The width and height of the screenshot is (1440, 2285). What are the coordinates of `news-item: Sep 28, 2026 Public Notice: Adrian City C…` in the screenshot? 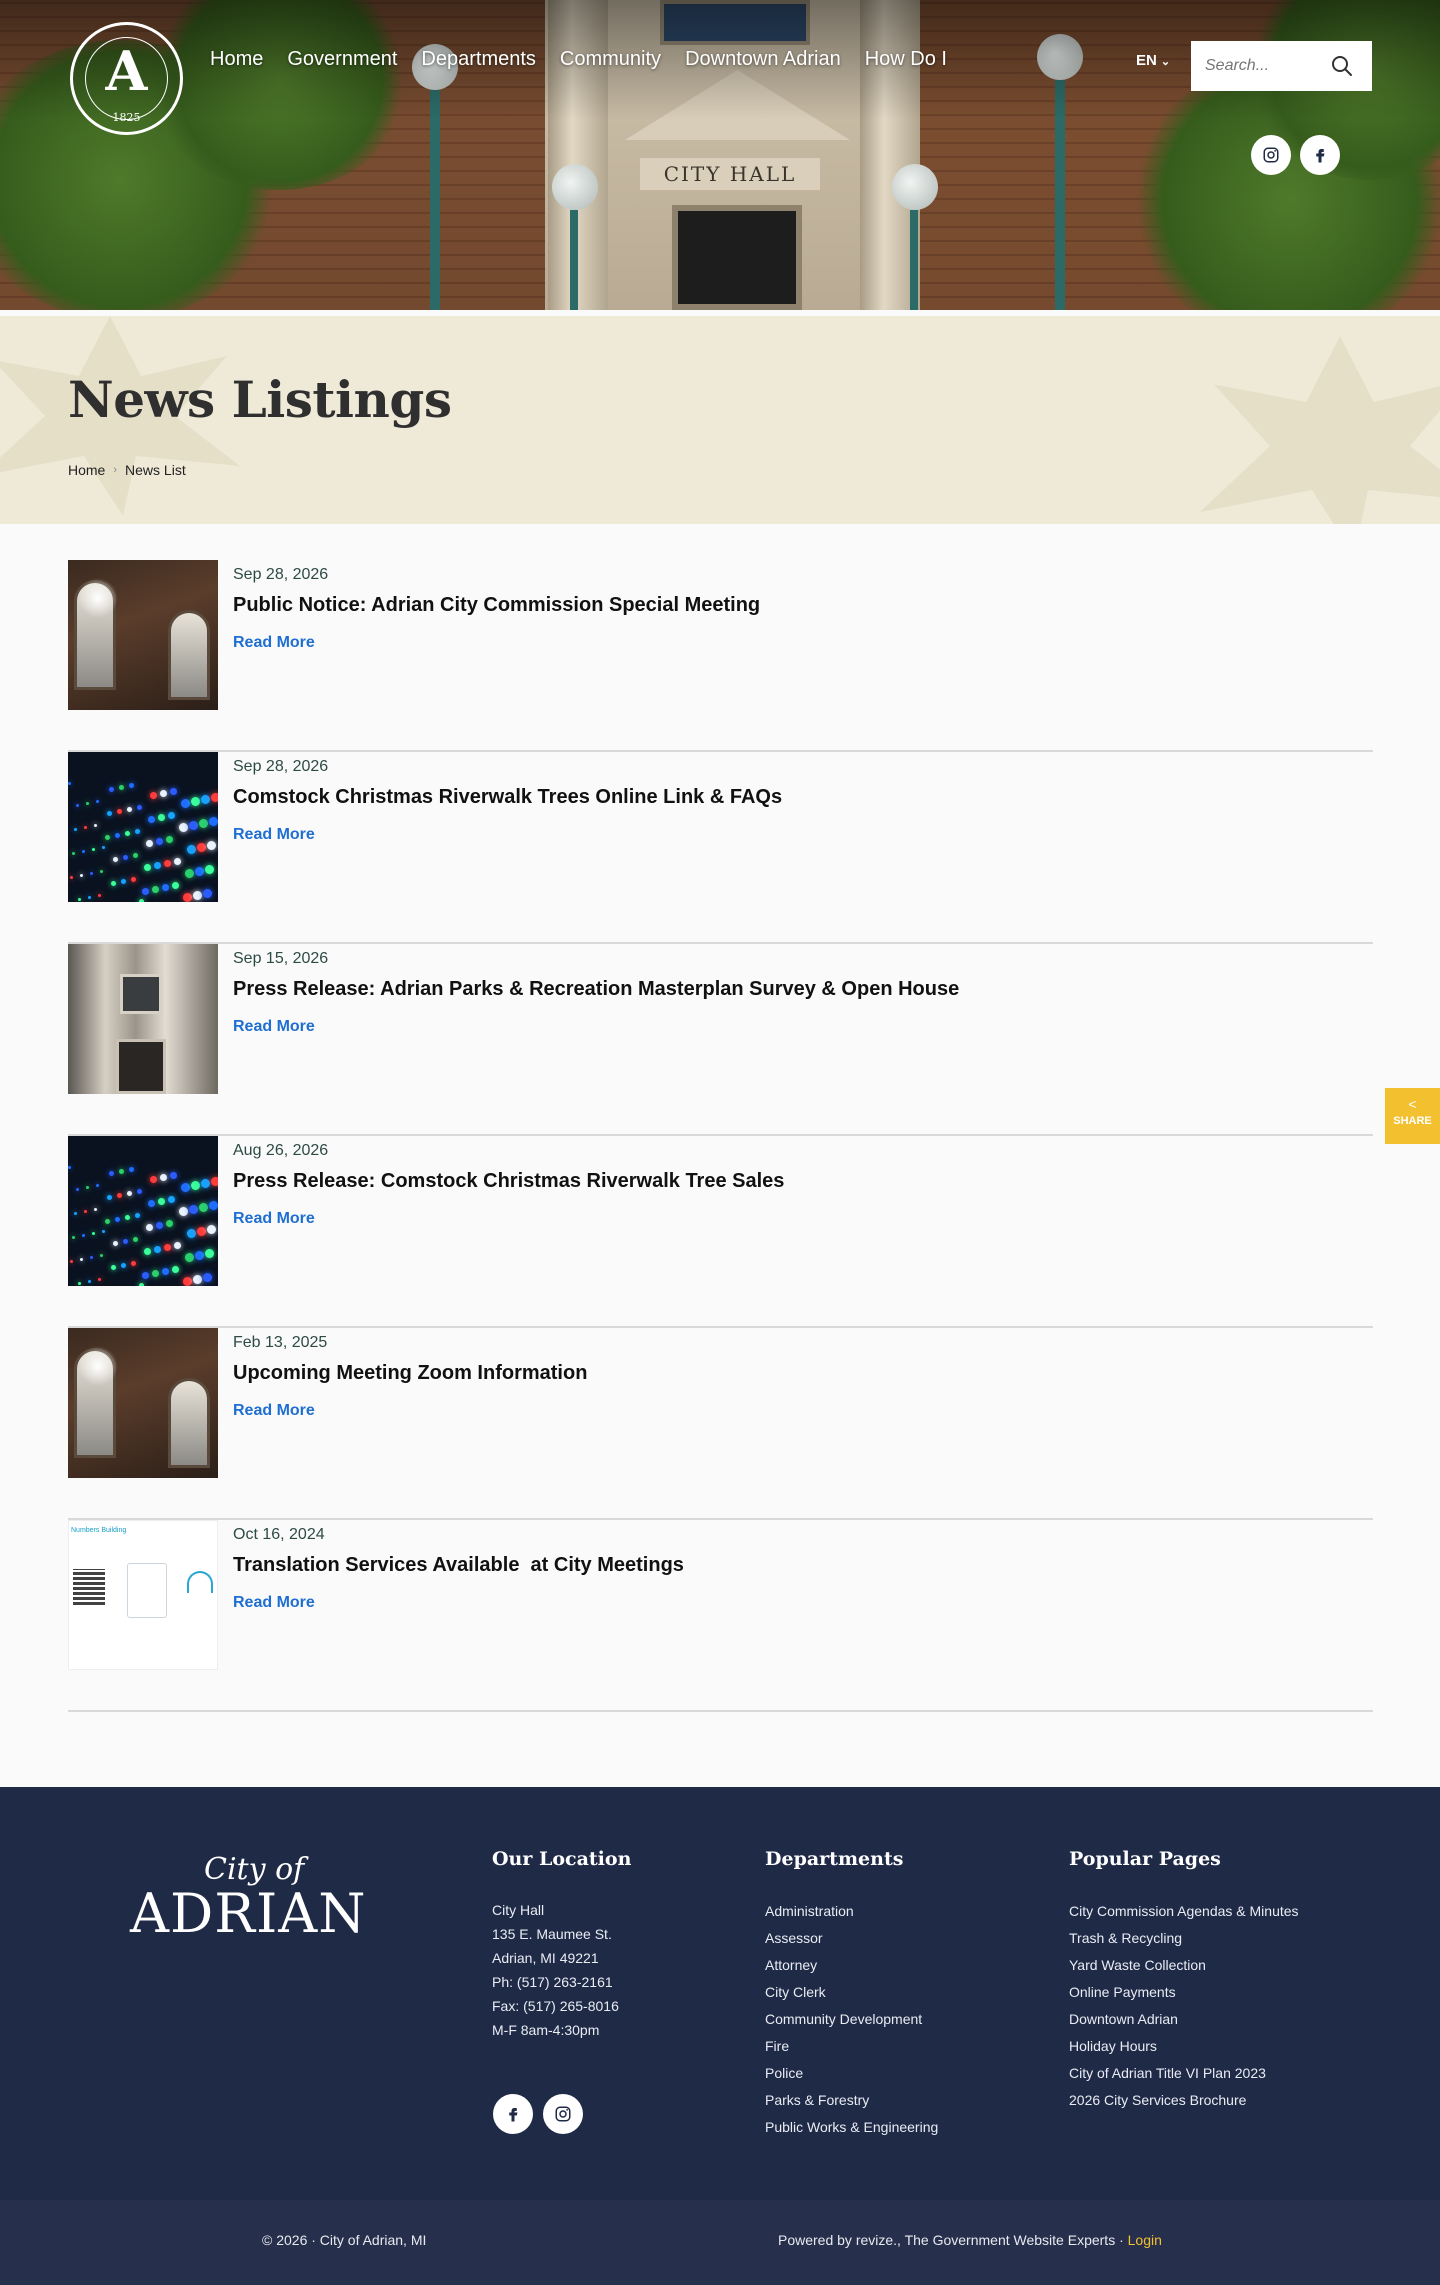 It's located at (720, 656).